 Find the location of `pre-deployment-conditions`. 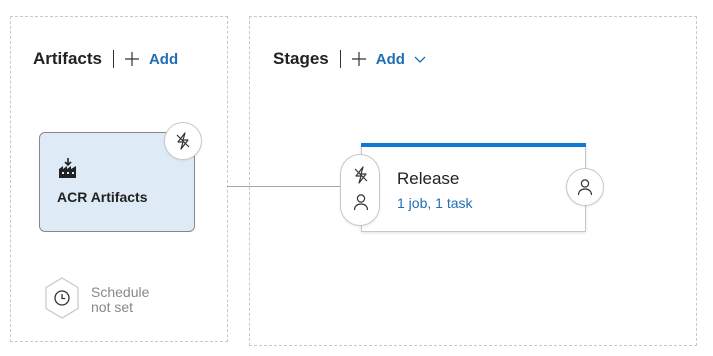

pre-deployment-conditions is located at coordinates (360, 190).